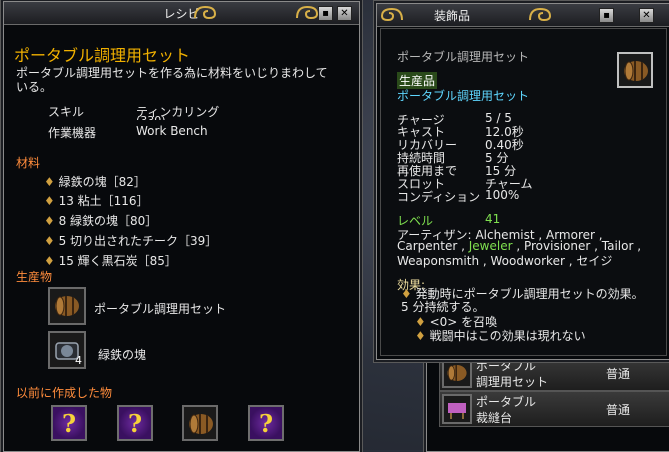 The image size is (669, 452). Describe the element at coordinates (110, 261) in the screenshot. I see `material-item: ♦ 15 輝く黒石炭［85］` at that location.